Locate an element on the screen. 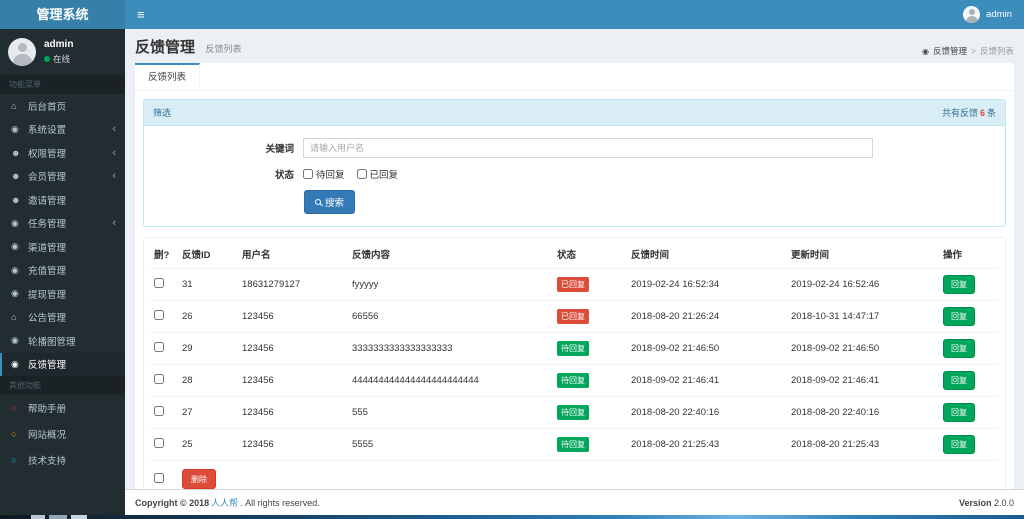 The height and width of the screenshot is (519, 1024). cell-update-time: 2018-10-31 14:47:17 is located at coordinates (863, 316).